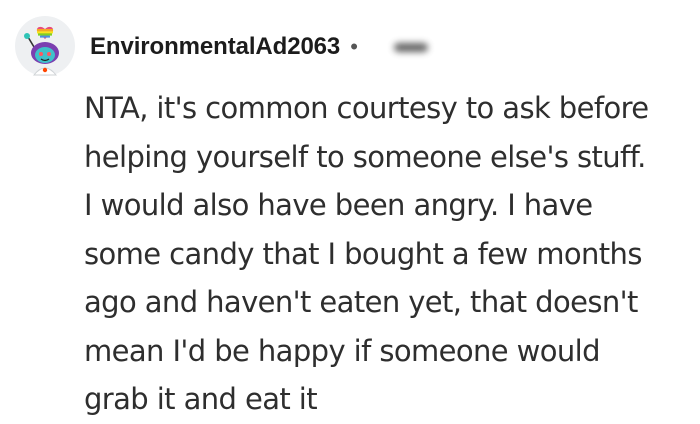 The height and width of the screenshot is (424, 700). What do you see at coordinates (363, 253) in the screenshot?
I see `comment-body-line: some candy that I bought a few months` at bounding box center [363, 253].